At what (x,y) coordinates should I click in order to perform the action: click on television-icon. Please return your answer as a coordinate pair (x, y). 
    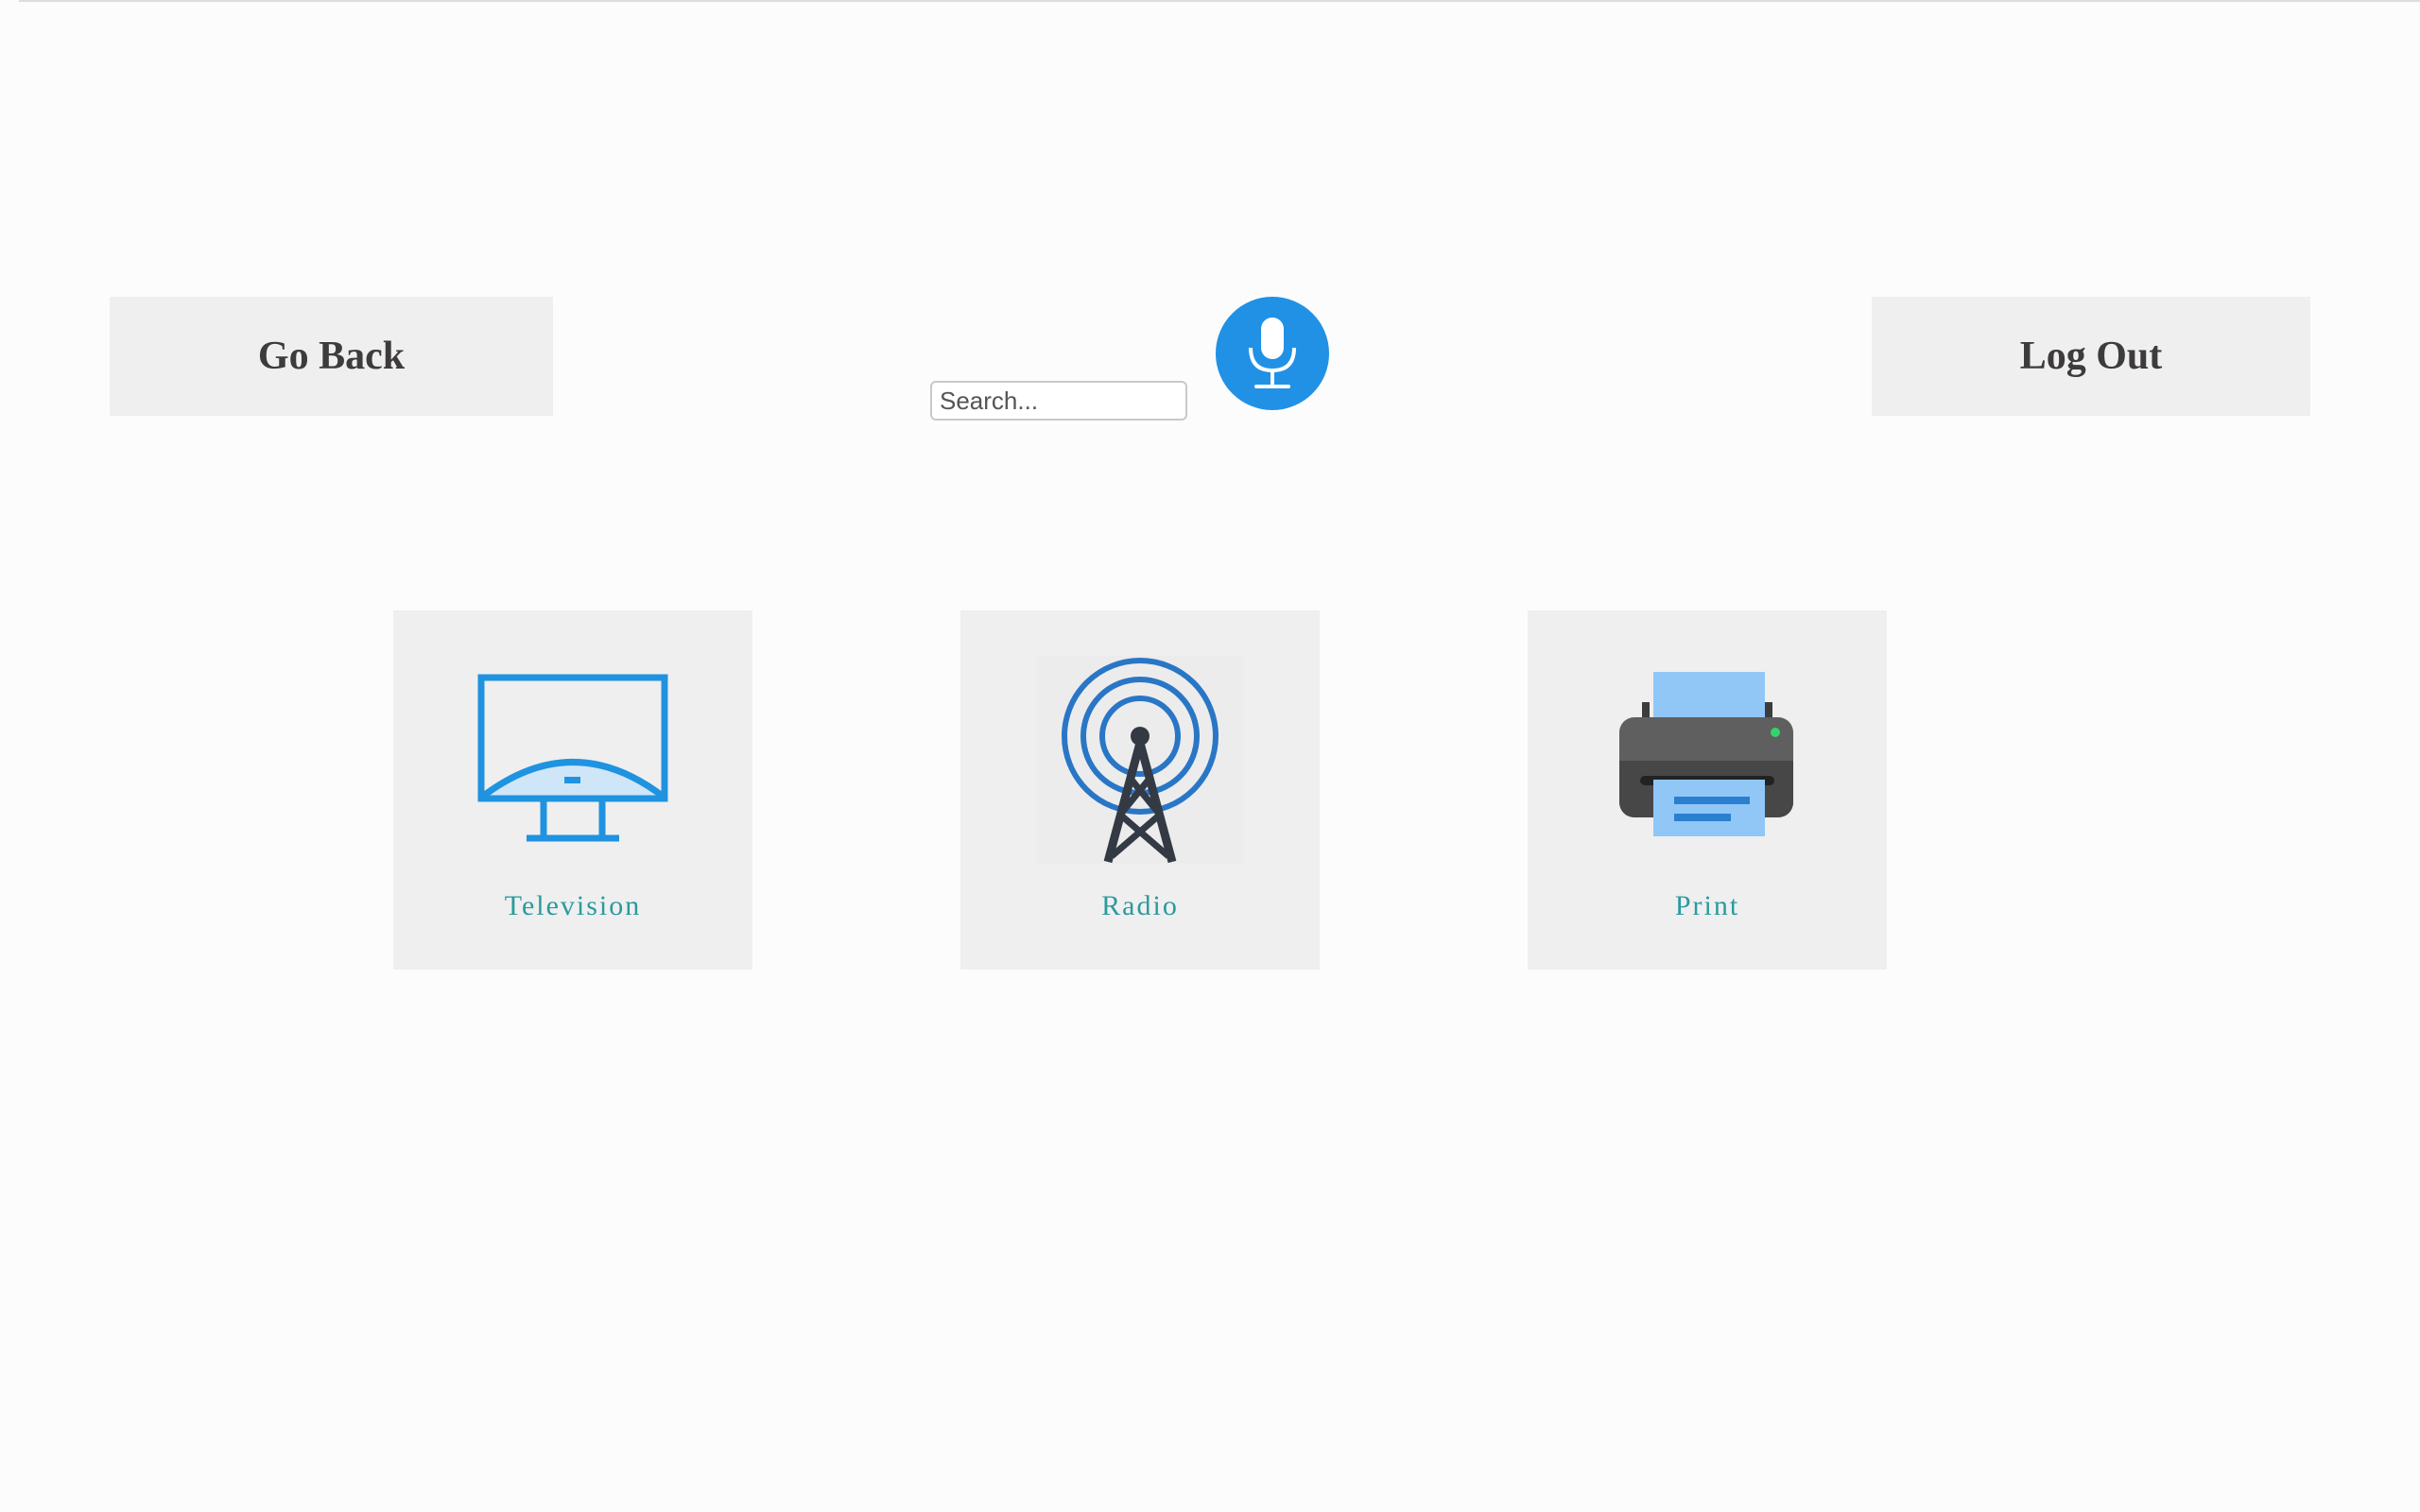
    Looking at the image, I should click on (573, 760).